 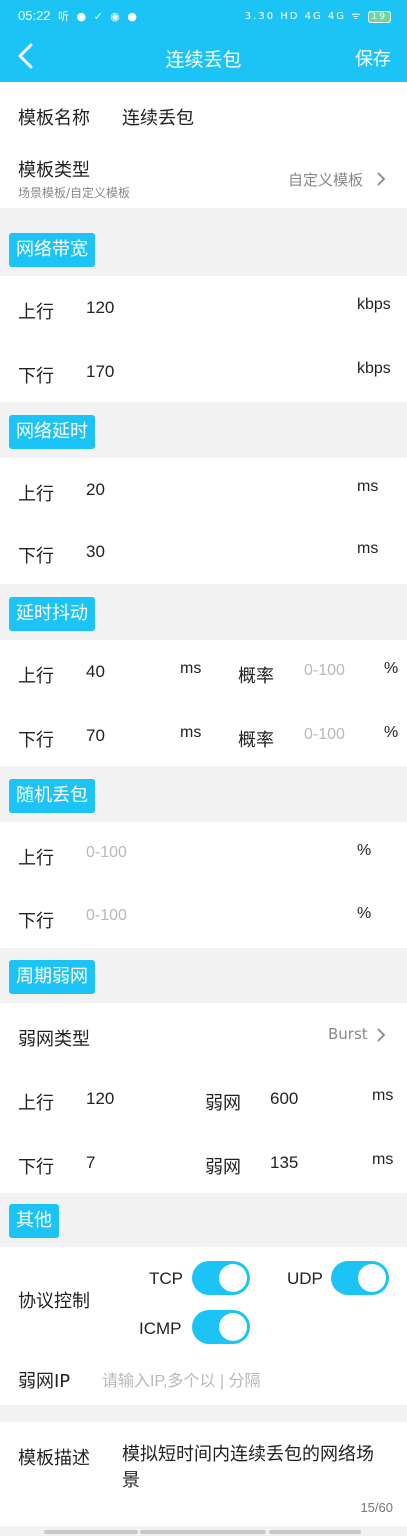 What do you see at coordinates (284, 1099) in the screenshot?
I see `periodic-up-weak-input: 600` at bounding box center [284, 1099].